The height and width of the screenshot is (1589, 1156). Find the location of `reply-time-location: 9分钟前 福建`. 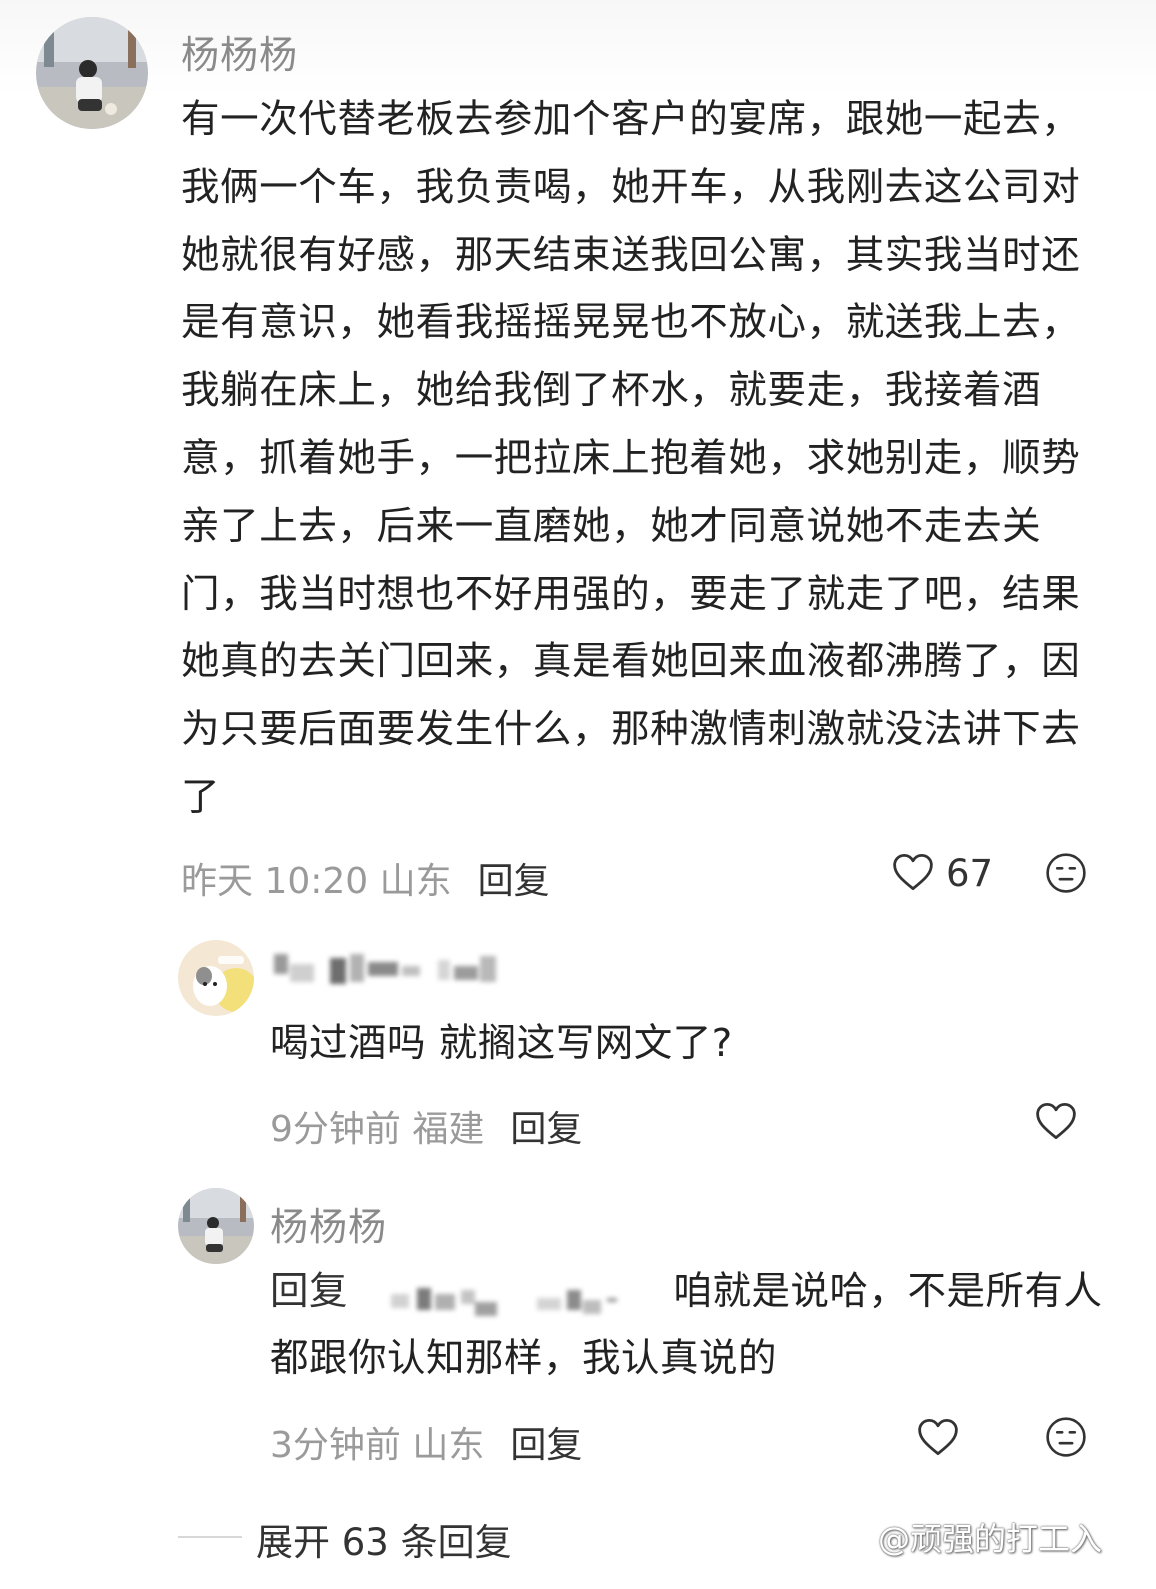

reply-time-location: 9分钟前 福建 is located at coordinates (377, 1129).